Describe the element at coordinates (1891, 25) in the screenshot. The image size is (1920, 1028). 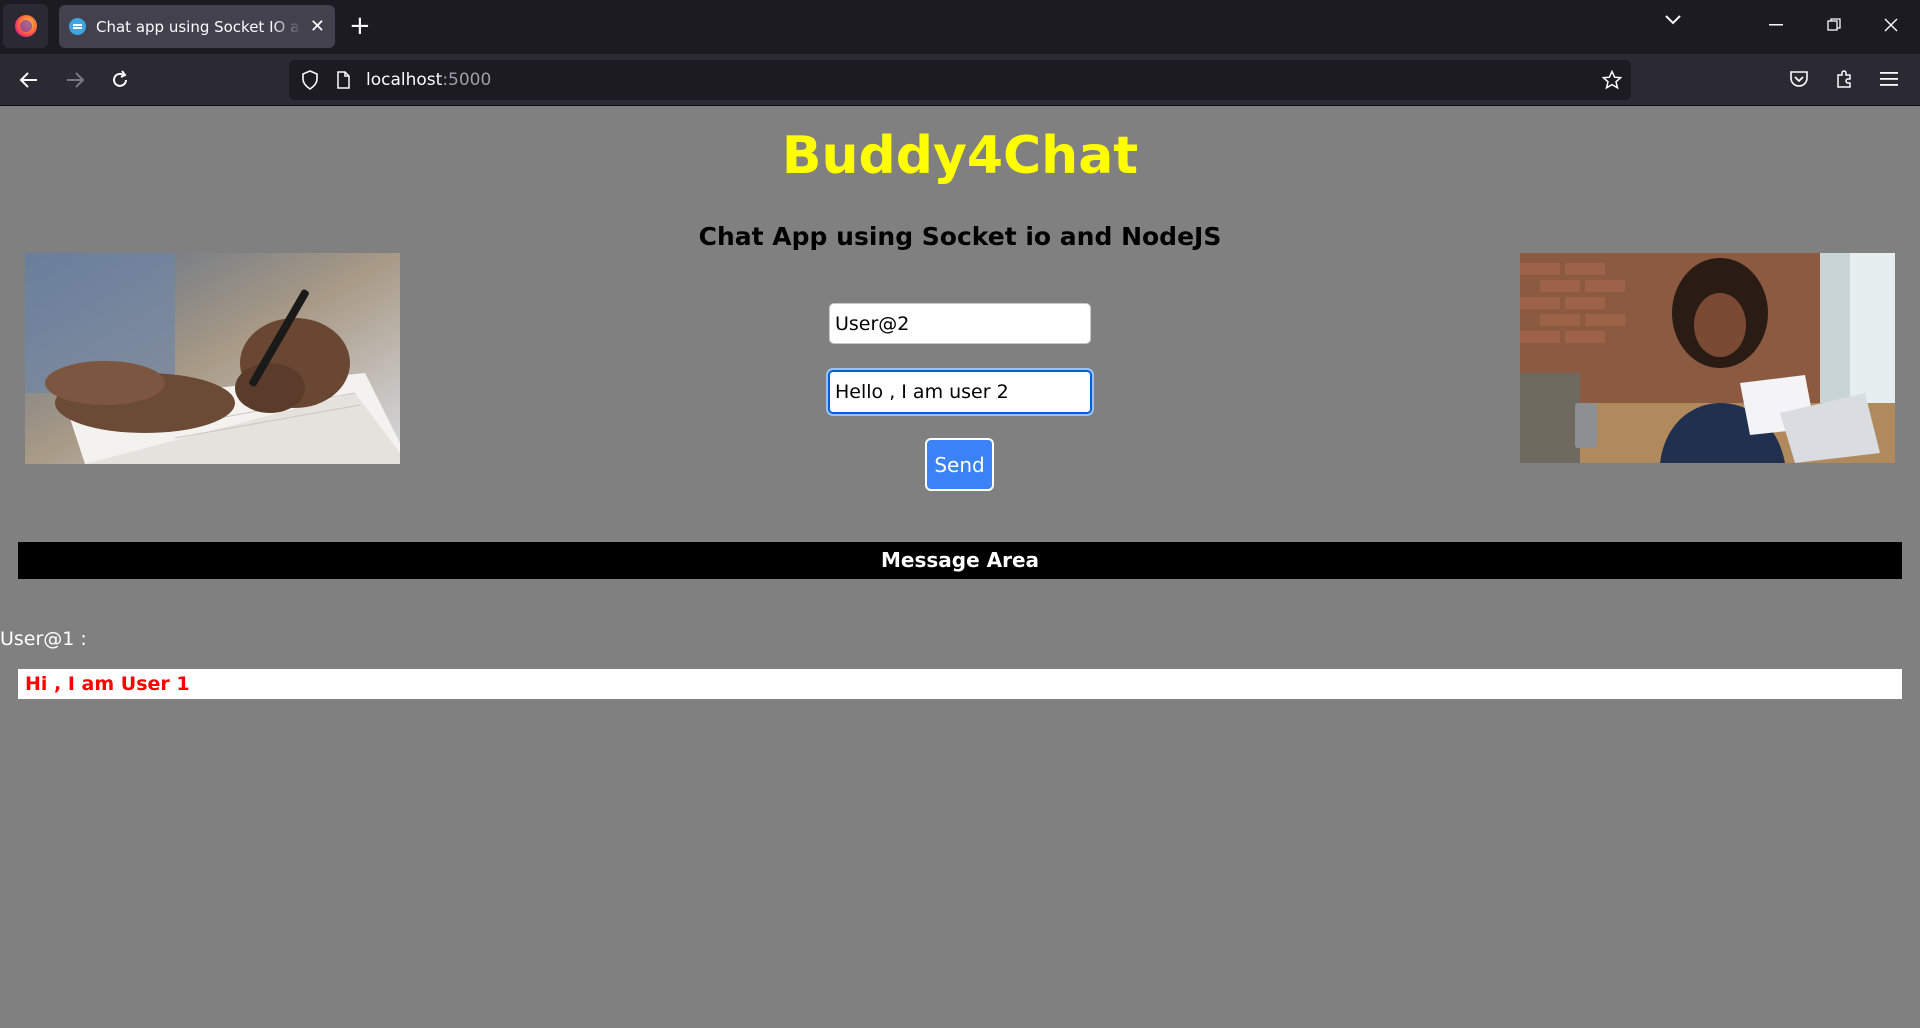
I see `close-window-icon` at that location.